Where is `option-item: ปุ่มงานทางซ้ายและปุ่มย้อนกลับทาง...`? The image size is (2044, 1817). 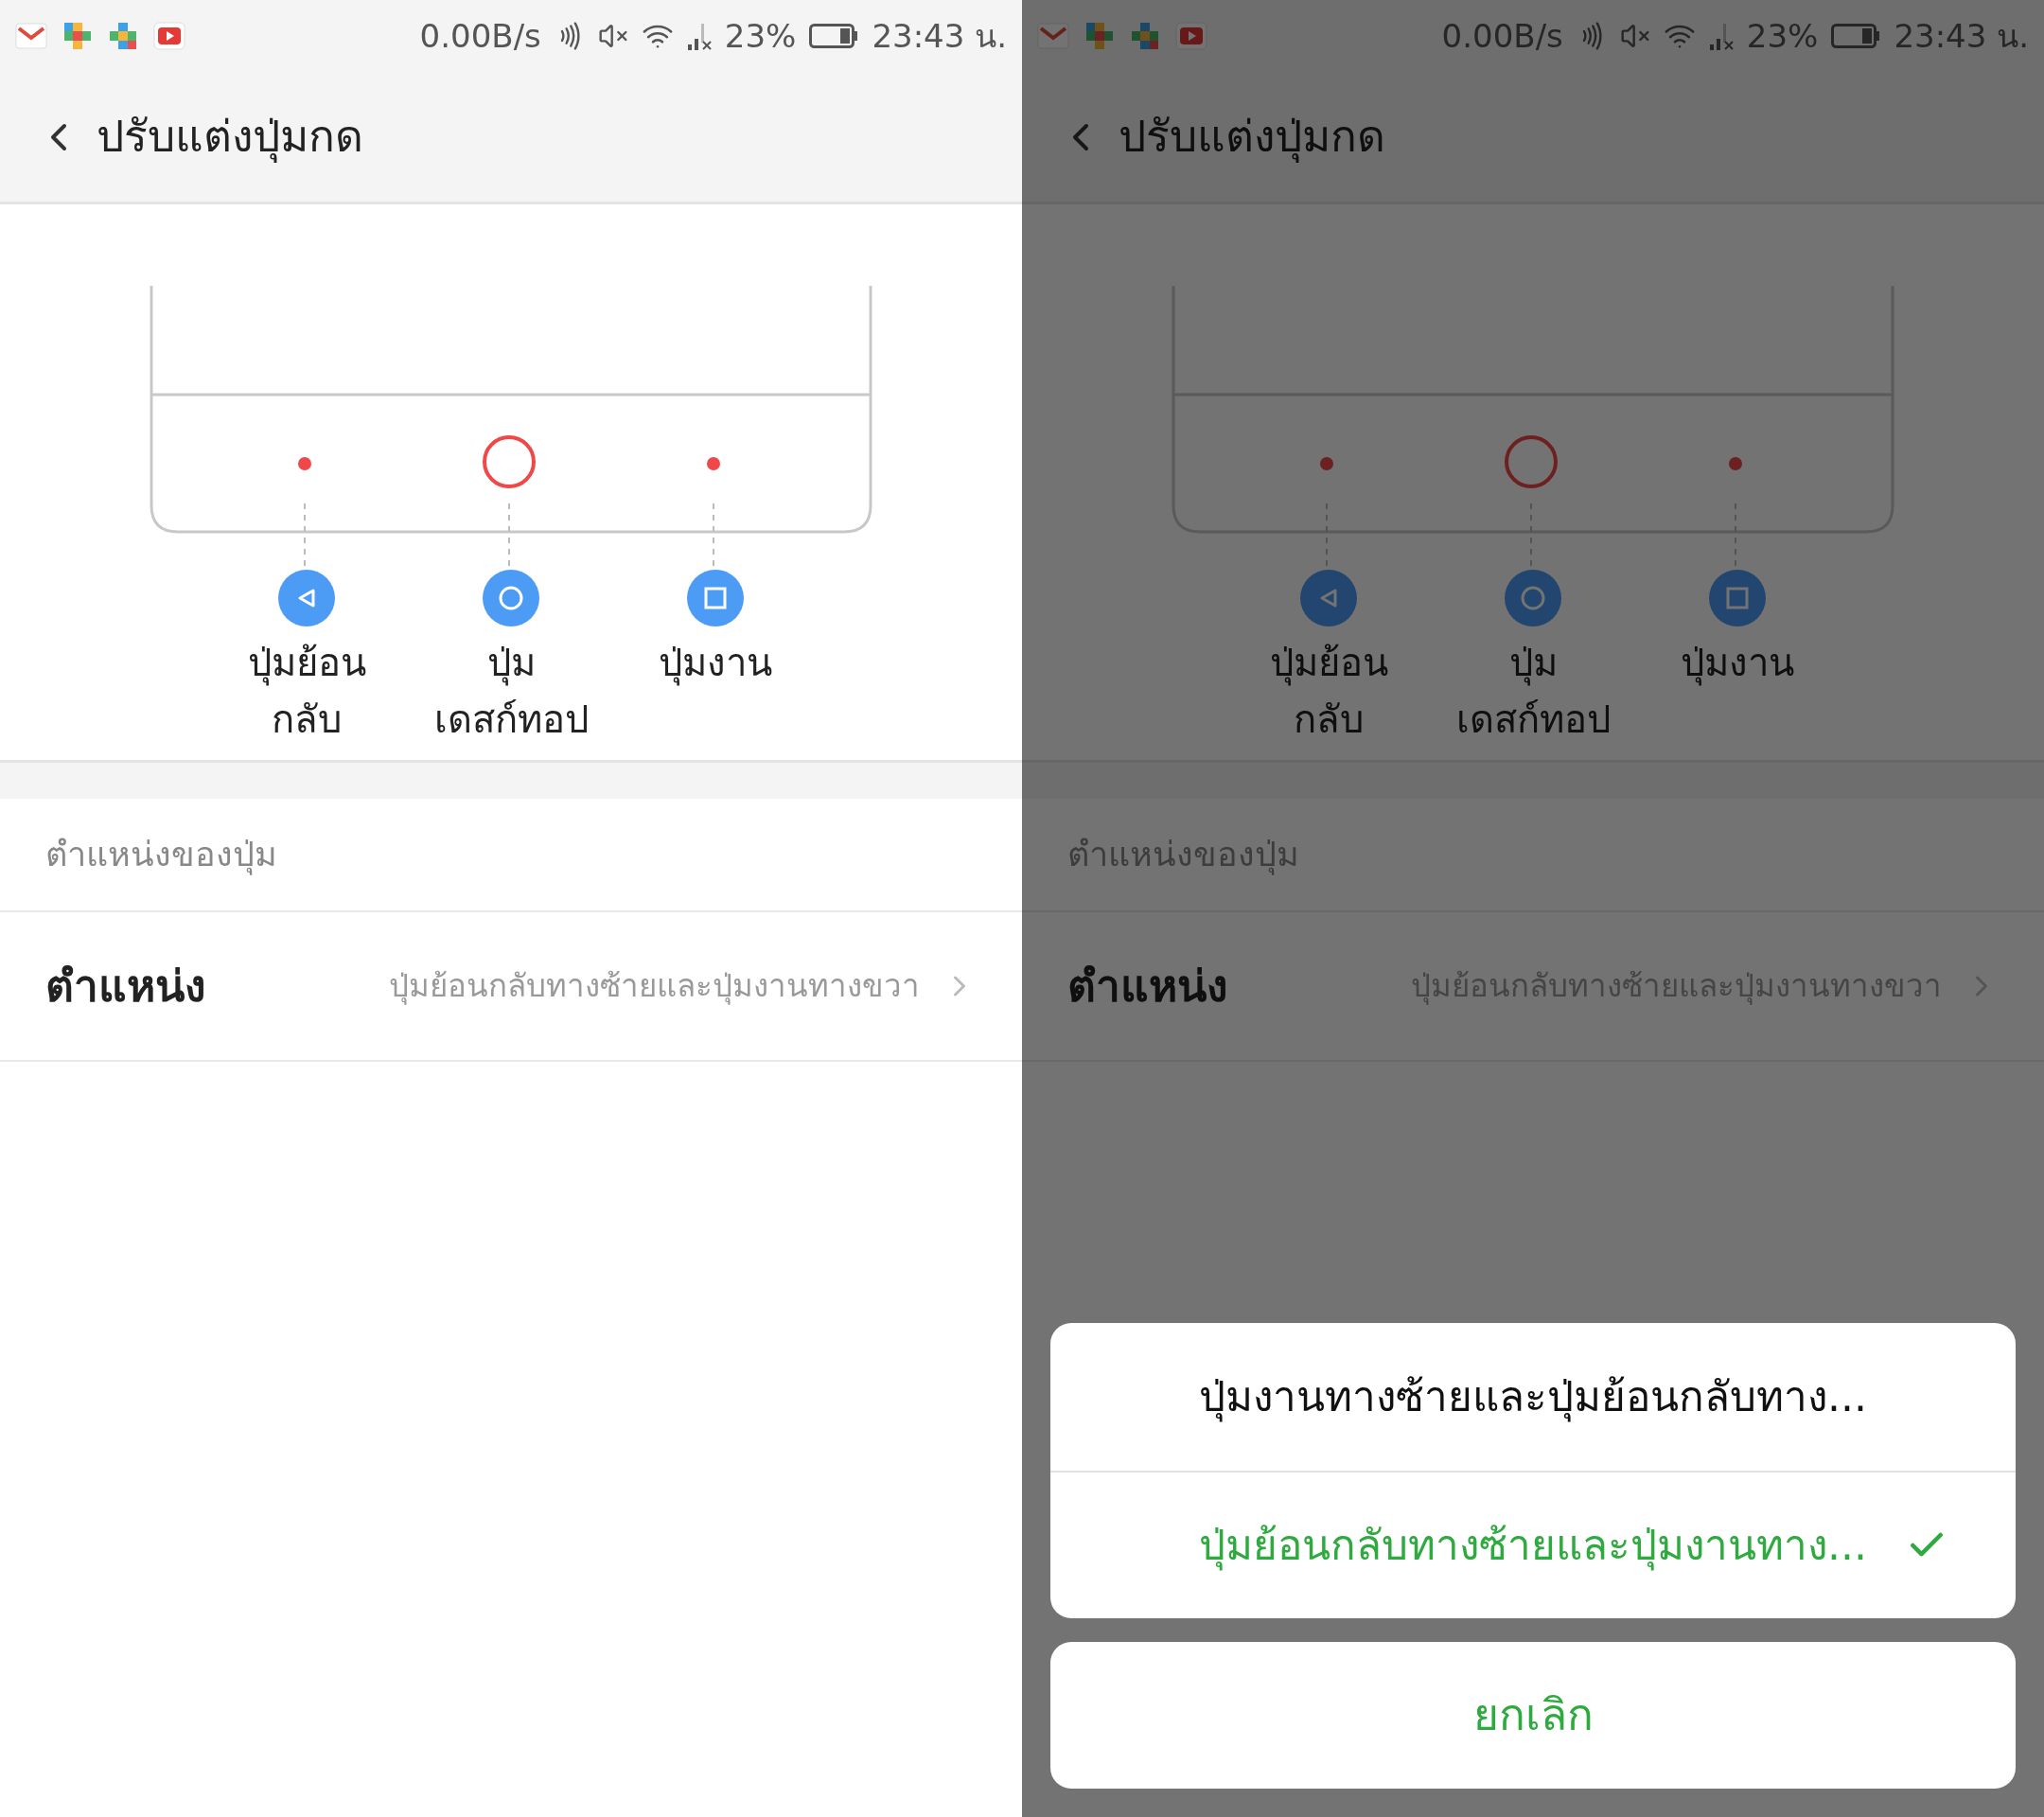 option-item: ปุ่มงานทางซ้ายและปุ่มย้อนกลับทาง... is located at coordinates (1533, 1397).